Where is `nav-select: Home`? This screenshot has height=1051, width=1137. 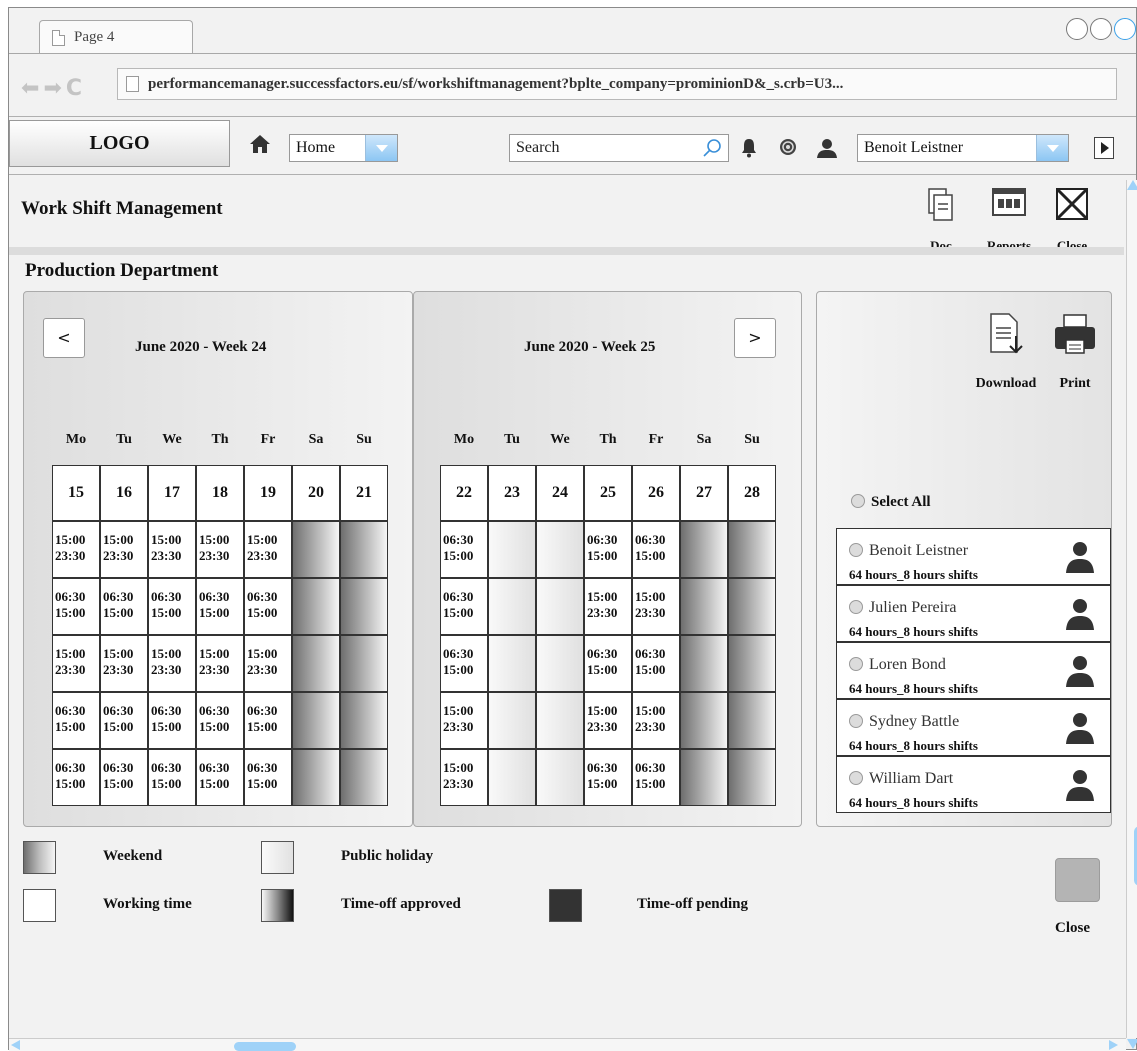 nav-select: Home is located at coordinates (343, 148).